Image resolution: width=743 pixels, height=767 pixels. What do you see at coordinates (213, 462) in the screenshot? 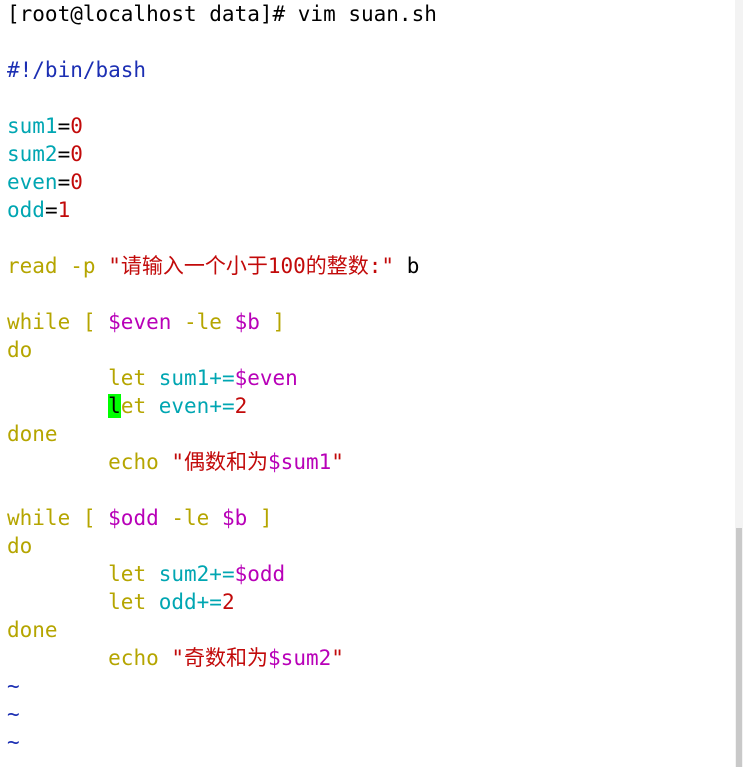
I see `echo-string: "偶数和为` at bounding box center [213, 462].